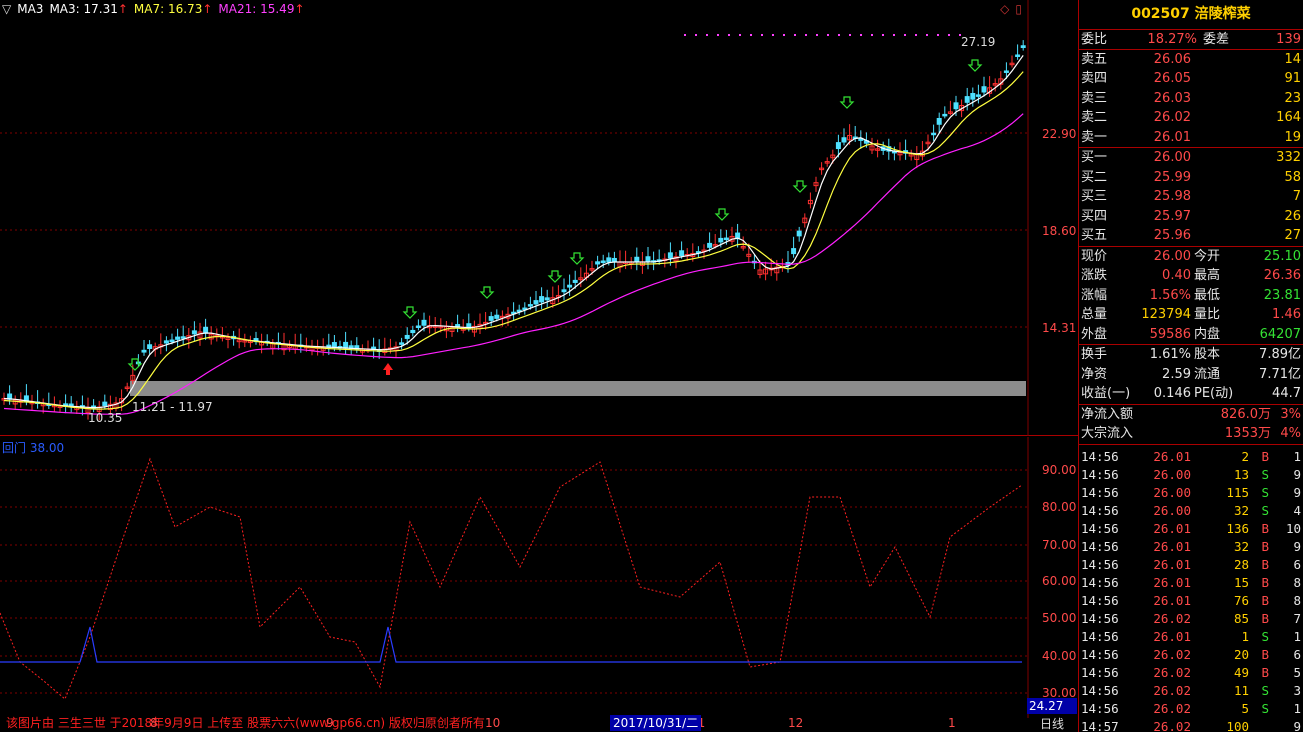 This screenshot has width=1303, height=732. Describe the element at coordinates (1245, 708) in the screenshot. I see `trade-volume: 5` at that location.